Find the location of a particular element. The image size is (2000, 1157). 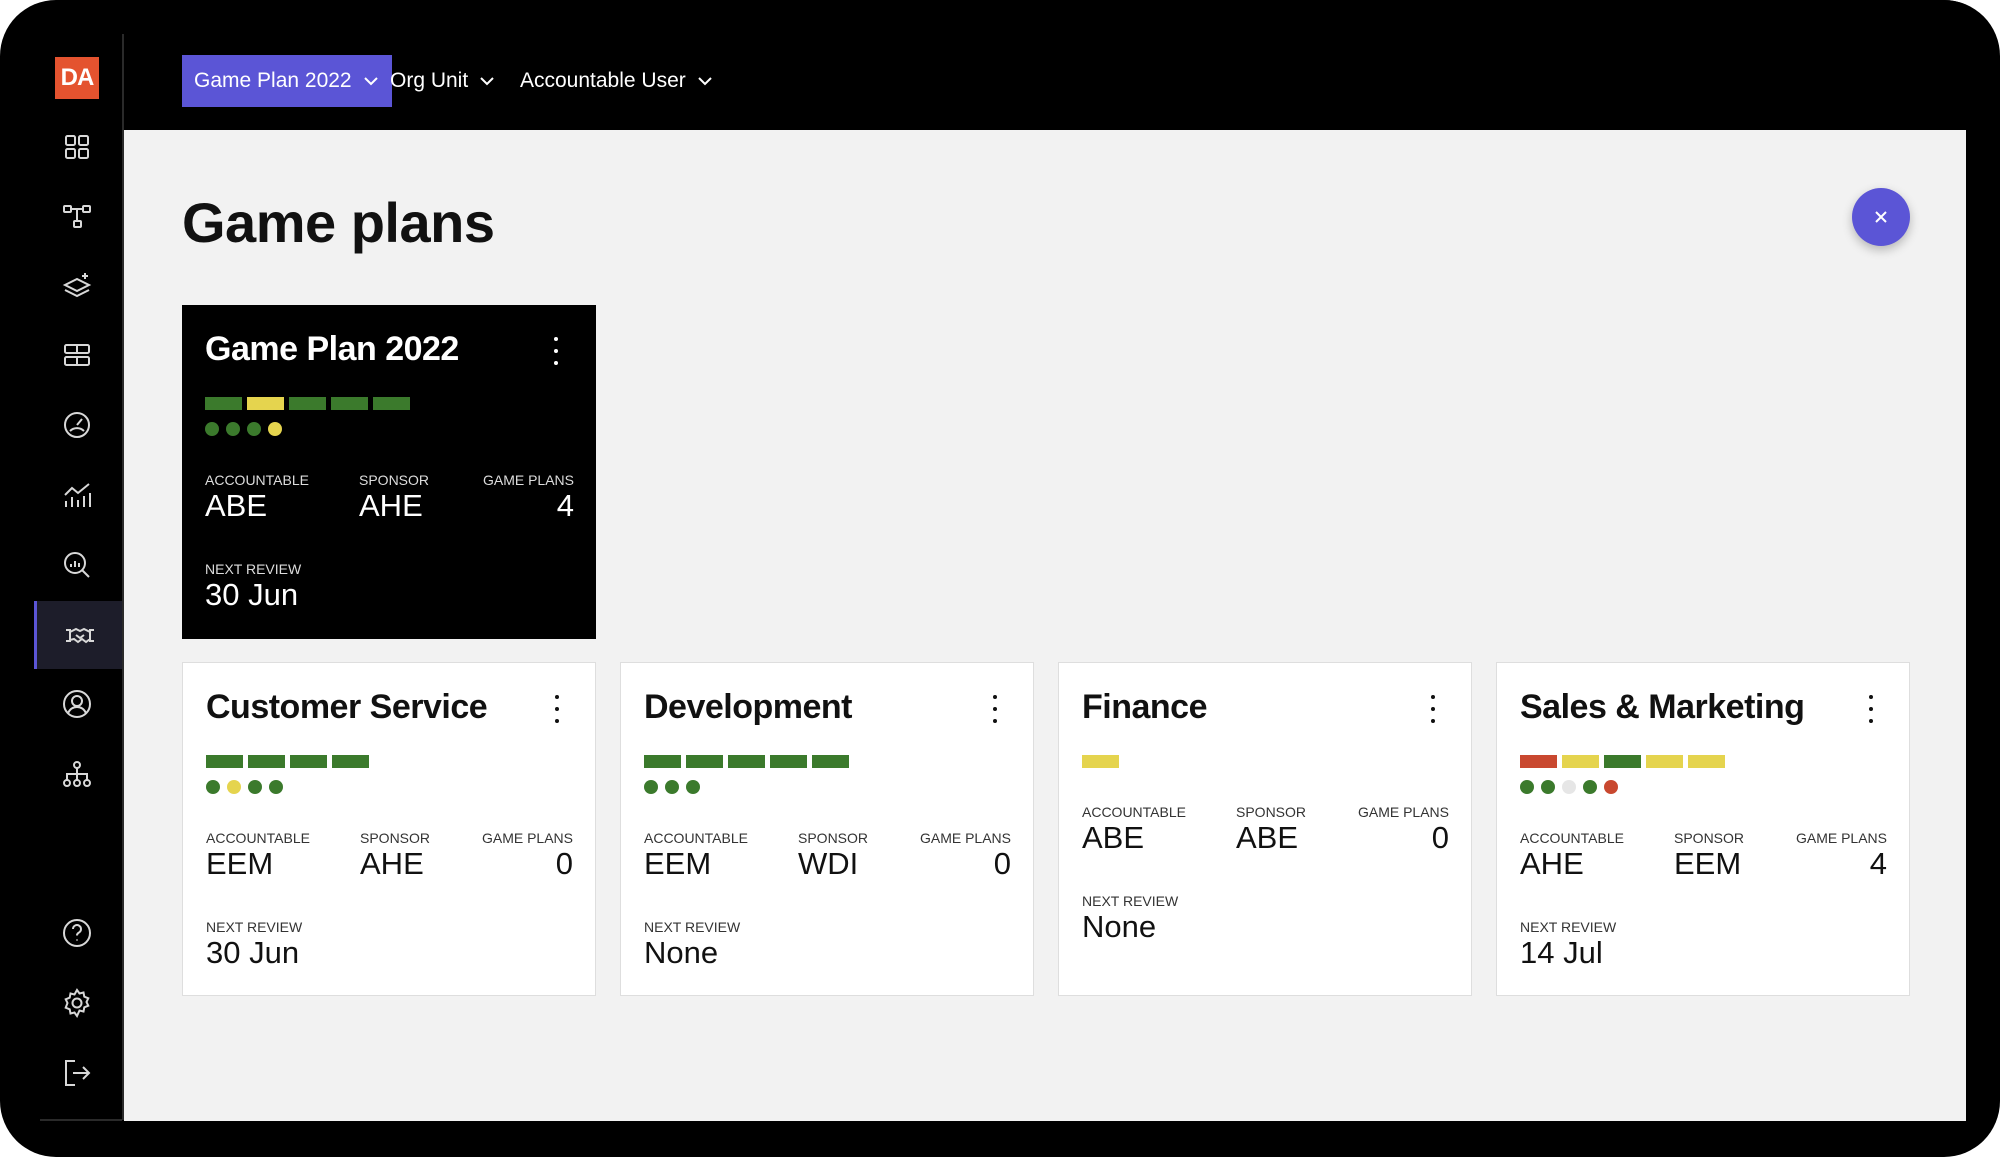

search-chart-icon is located at coordinates (77, 565).